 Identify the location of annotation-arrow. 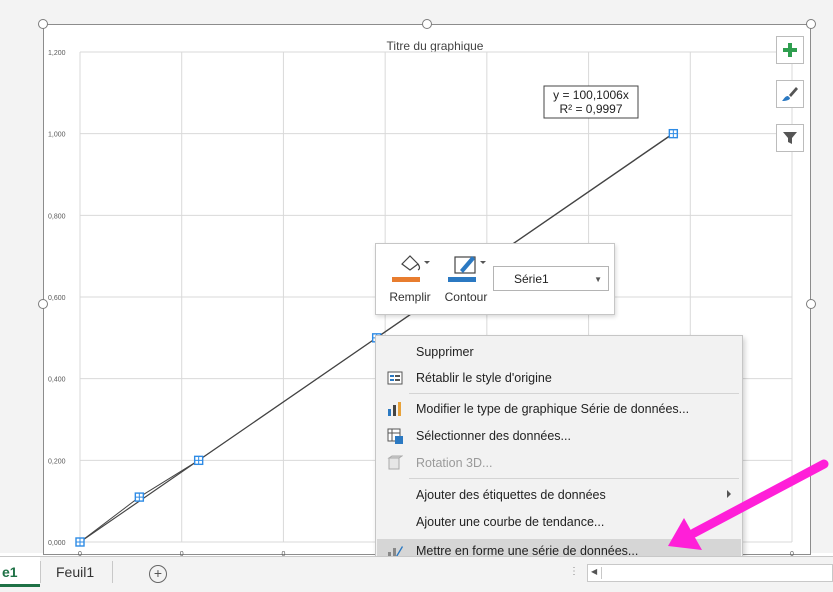
(748, 504).